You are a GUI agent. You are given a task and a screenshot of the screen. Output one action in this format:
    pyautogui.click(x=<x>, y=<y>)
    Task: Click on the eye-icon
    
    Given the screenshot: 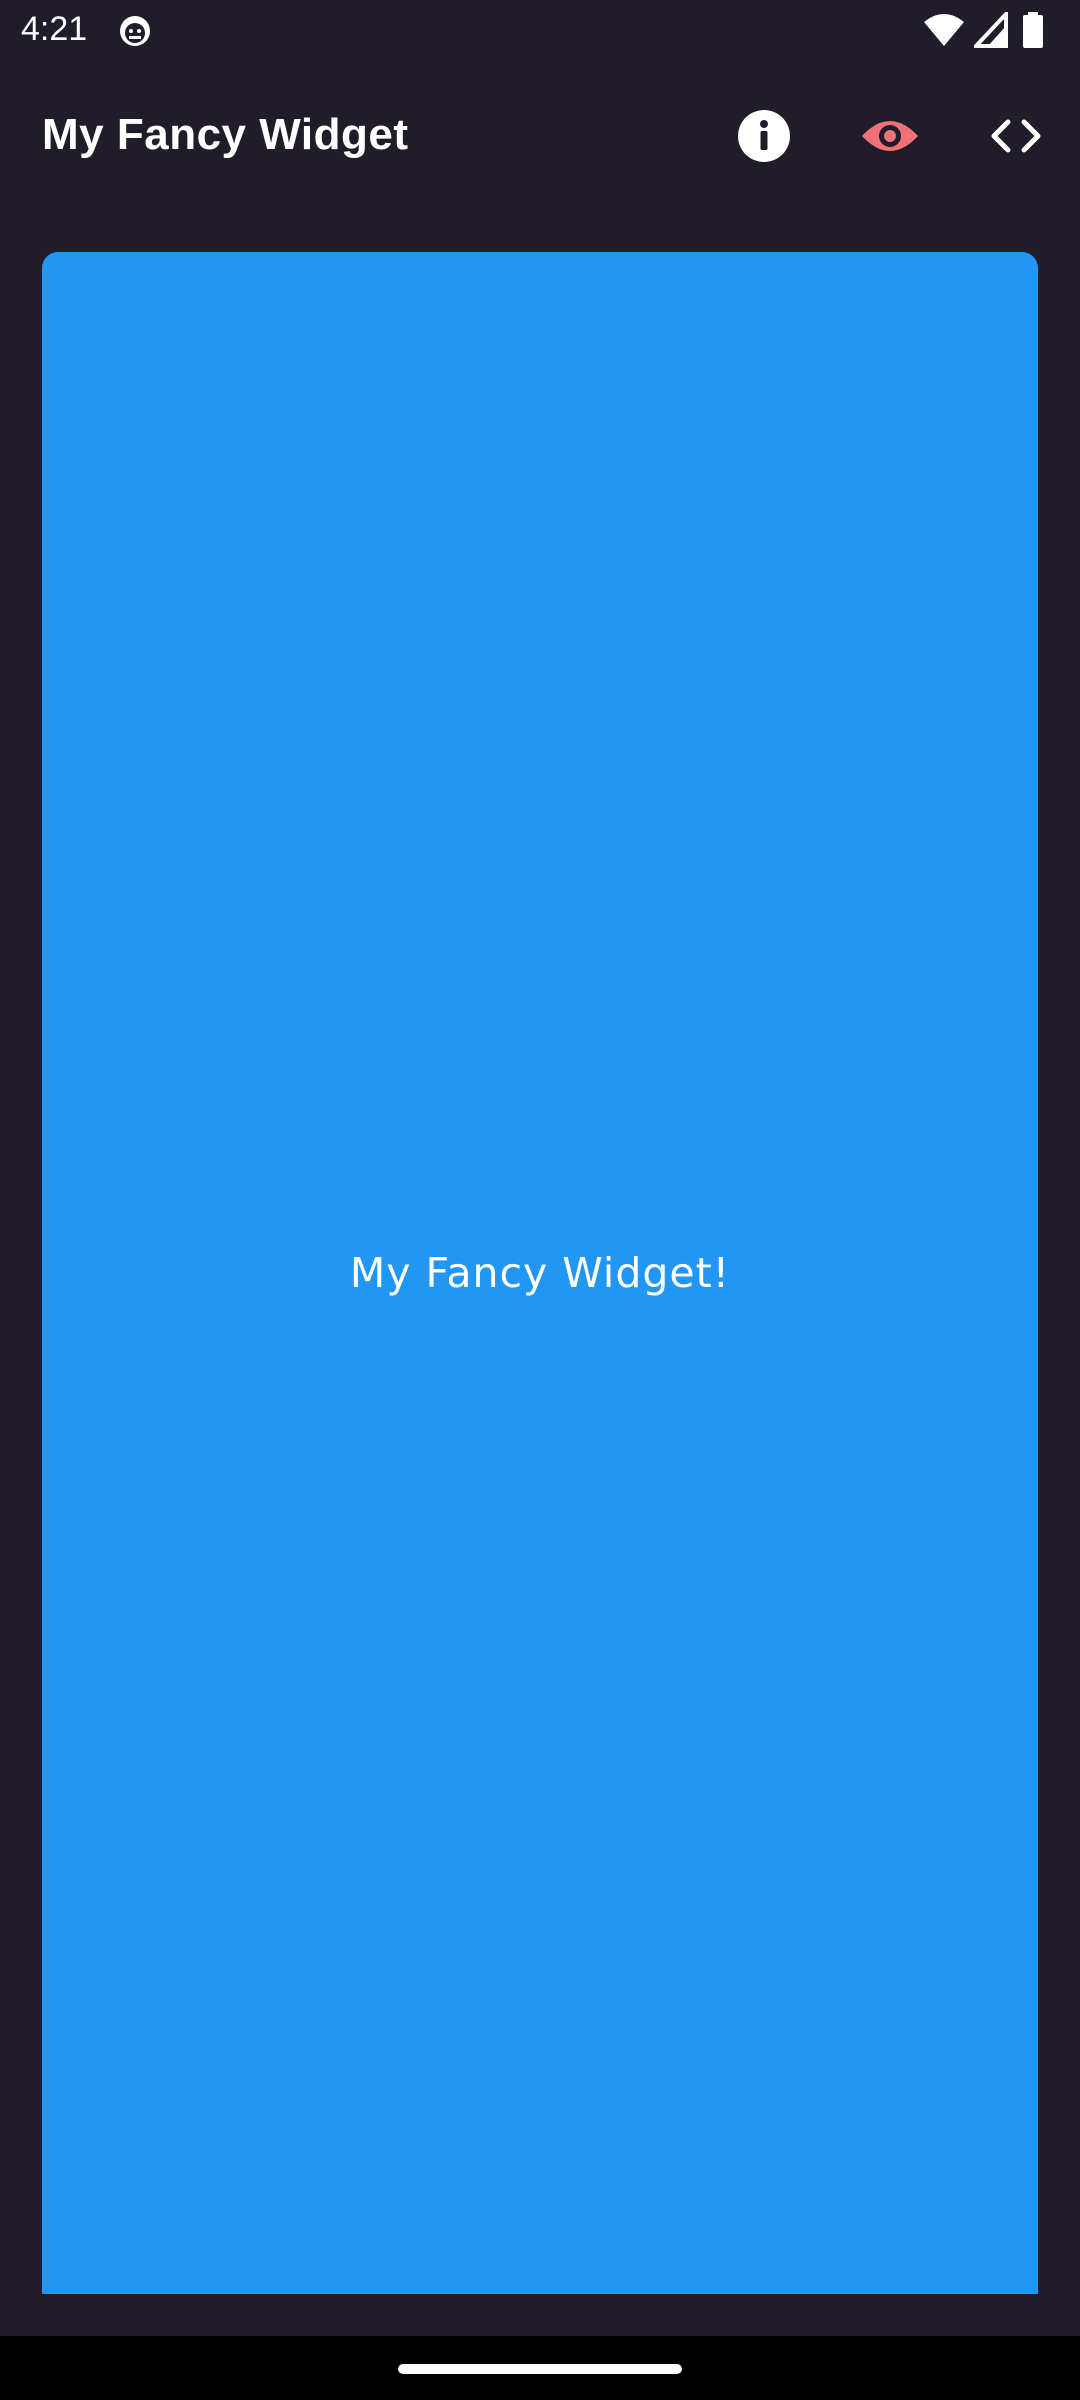 What is the action you would take?
    pyautogui.click(x=890, y=138)
    